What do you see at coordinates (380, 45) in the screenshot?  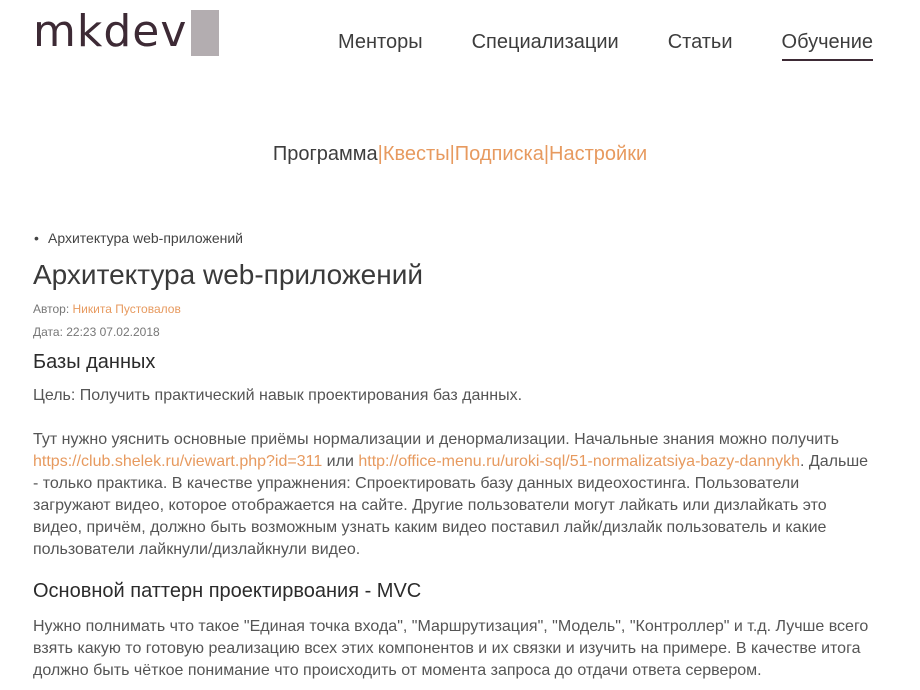 I see `nav-item-mentors: Менторы` at bounding box center [380, 45].